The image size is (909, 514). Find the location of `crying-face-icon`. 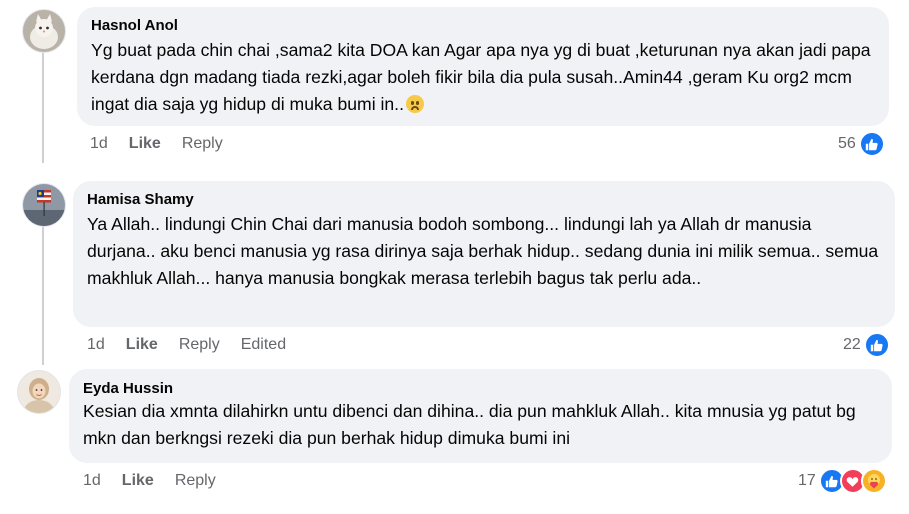

crying-face-icon is located at coordinates (414, 104).